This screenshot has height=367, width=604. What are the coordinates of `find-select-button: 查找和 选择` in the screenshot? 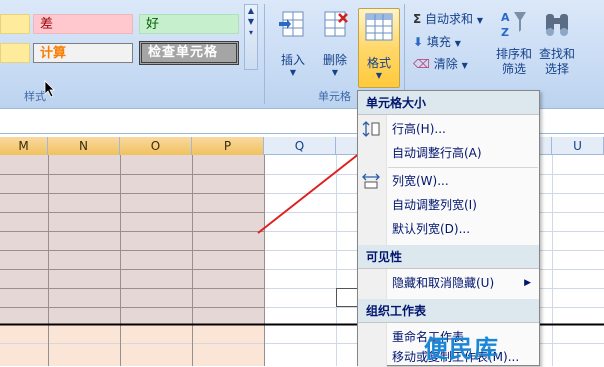 It's located at (557, 42).